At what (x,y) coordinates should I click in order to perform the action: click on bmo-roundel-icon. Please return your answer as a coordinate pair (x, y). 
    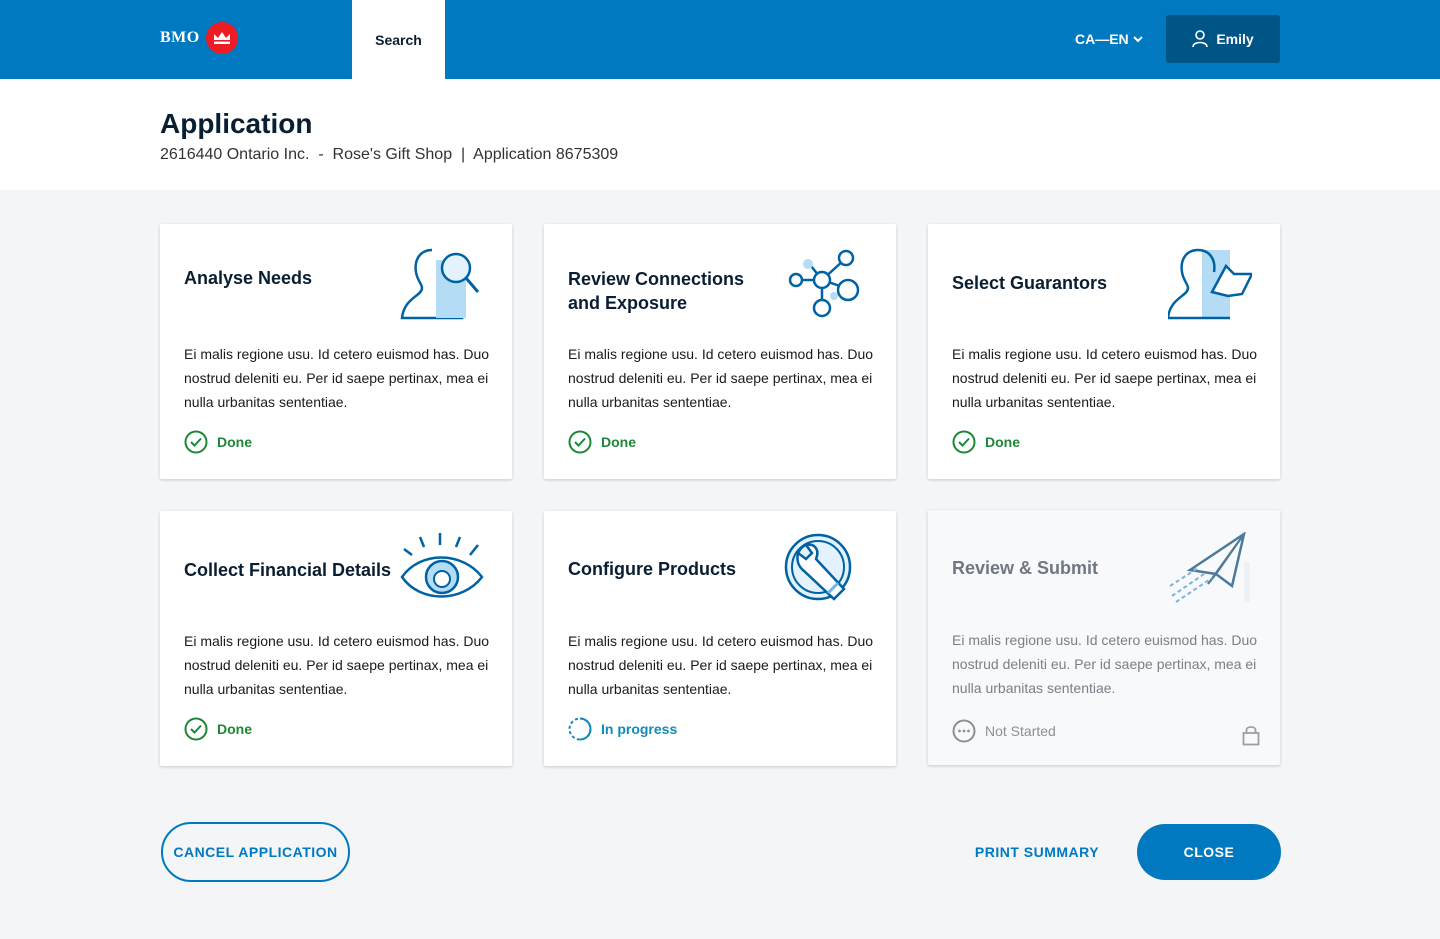
    Looking at the image, I should click on (221, 38).